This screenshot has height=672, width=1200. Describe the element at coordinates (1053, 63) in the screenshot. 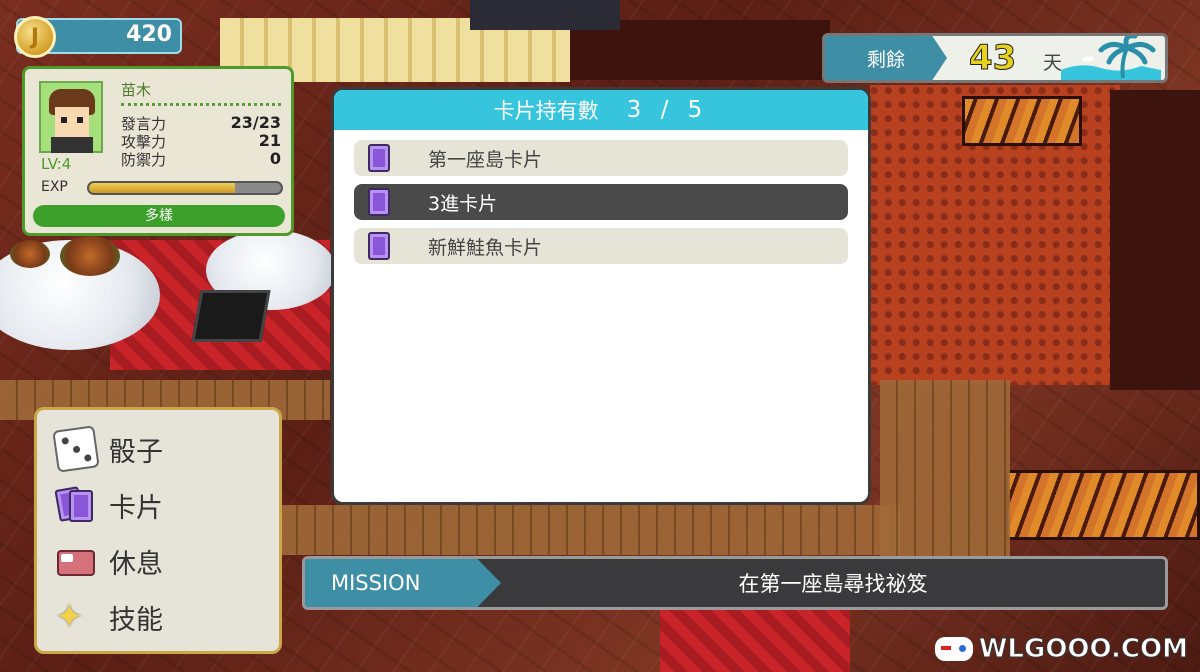

I see `days-unit: 天` at that location.